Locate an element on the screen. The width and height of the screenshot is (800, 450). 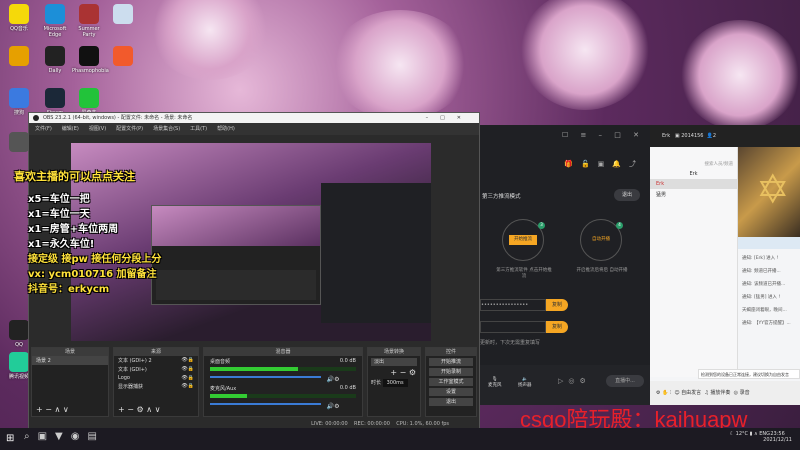
menu-item: 帮助(H) is located at coordinates (226, 129).